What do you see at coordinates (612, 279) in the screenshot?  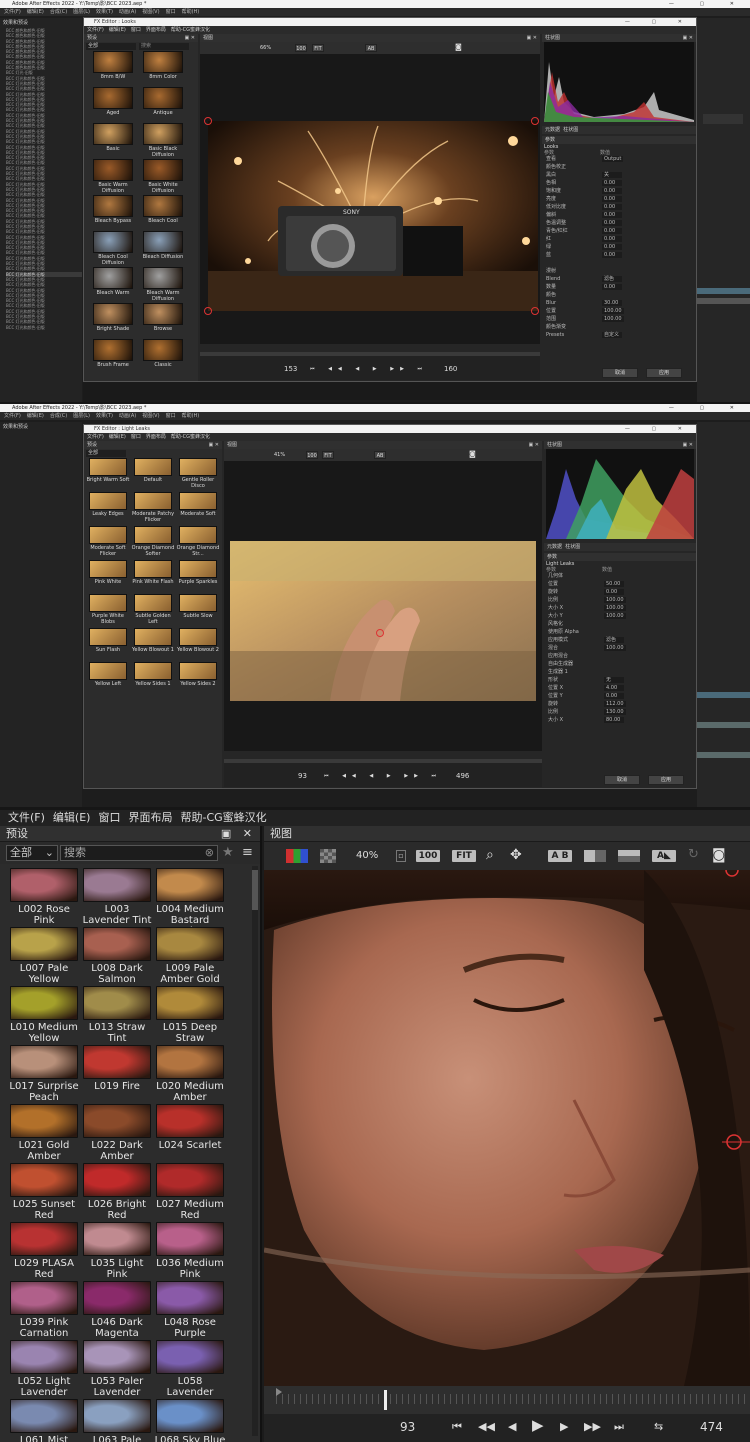 I see `param-value: 滤色` at bounding box center [612, 279].